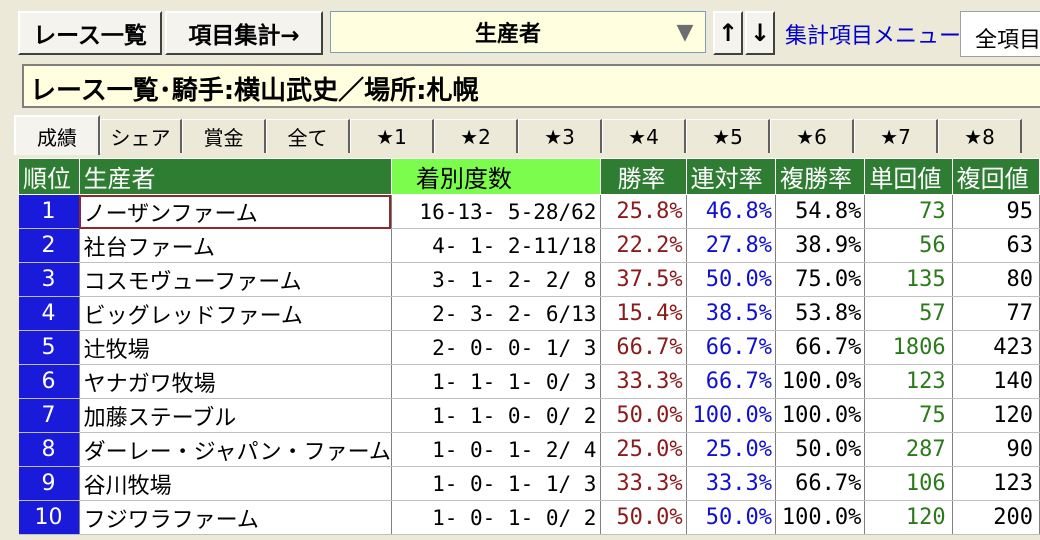 The image size is (1040, 540). What do you see at coordinates (496, 517) in the screenshot?
I see `record-cell: 1- 0- 1- 0/ 2` at bounding box center [496, 517].